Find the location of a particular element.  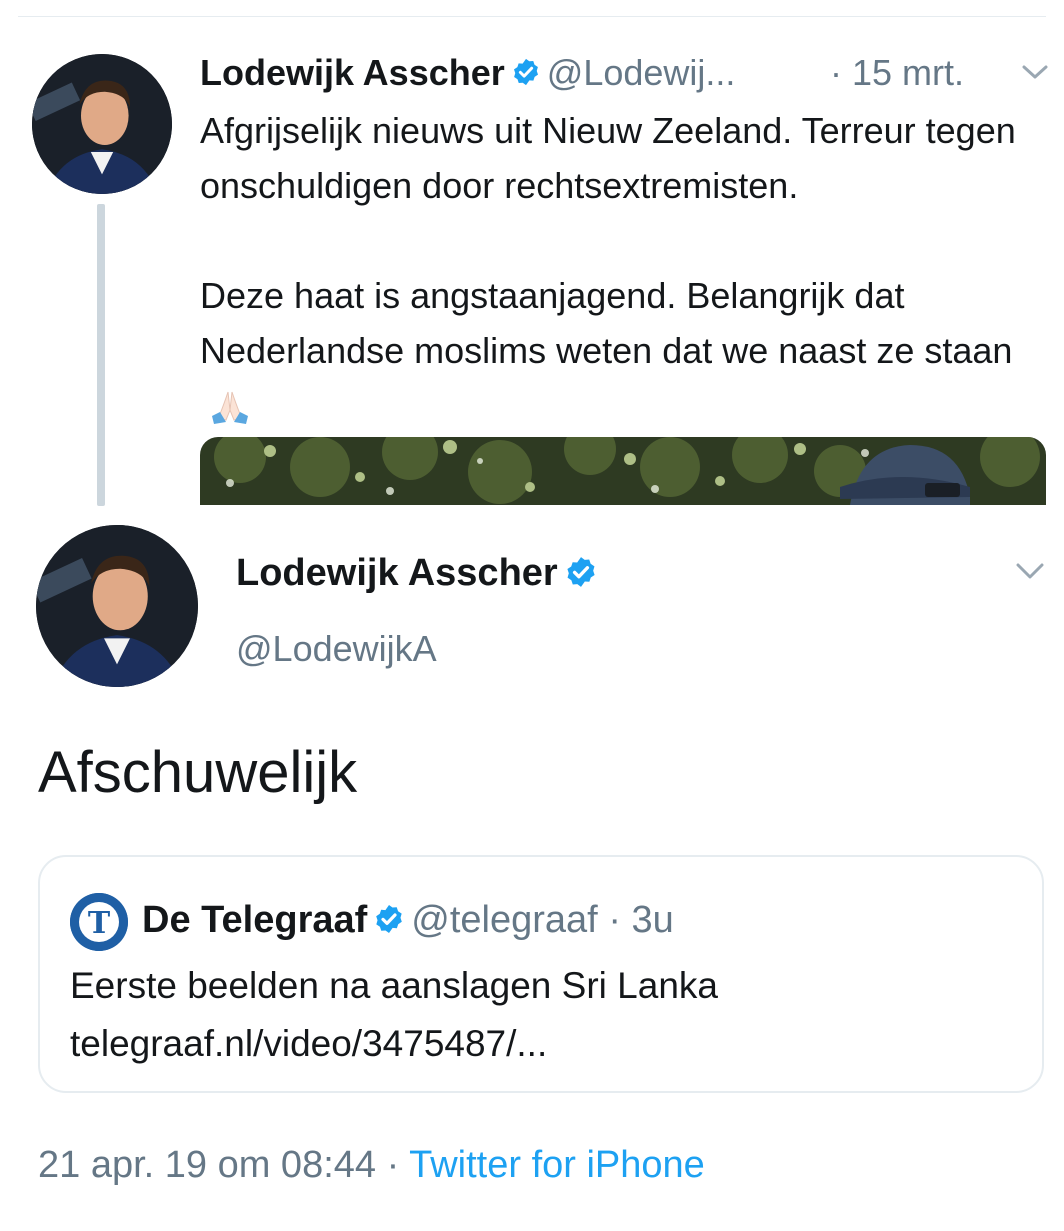

svg-text: T is located at coordinates (99, 923).